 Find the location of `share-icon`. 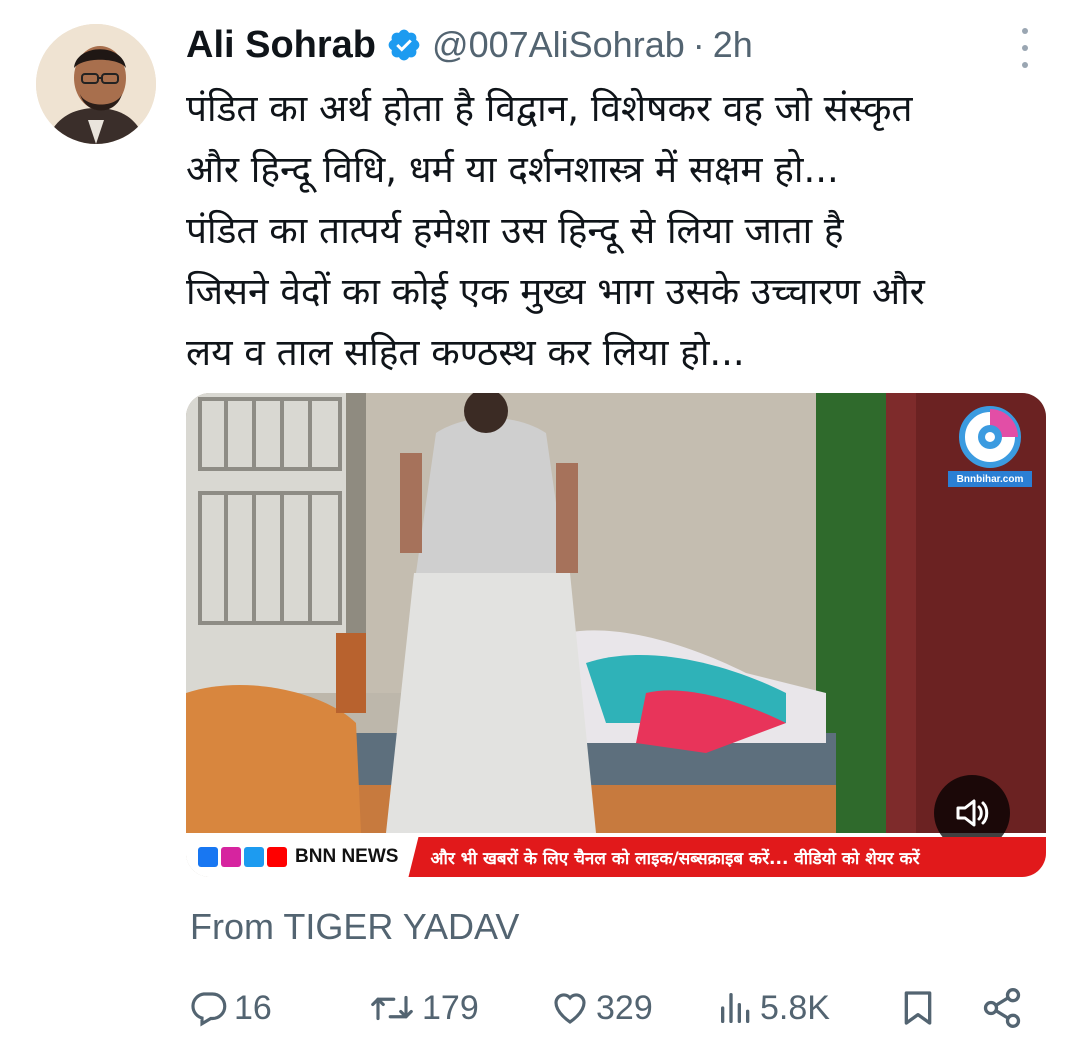

share-icon is located at coordinates (1002, 1008).